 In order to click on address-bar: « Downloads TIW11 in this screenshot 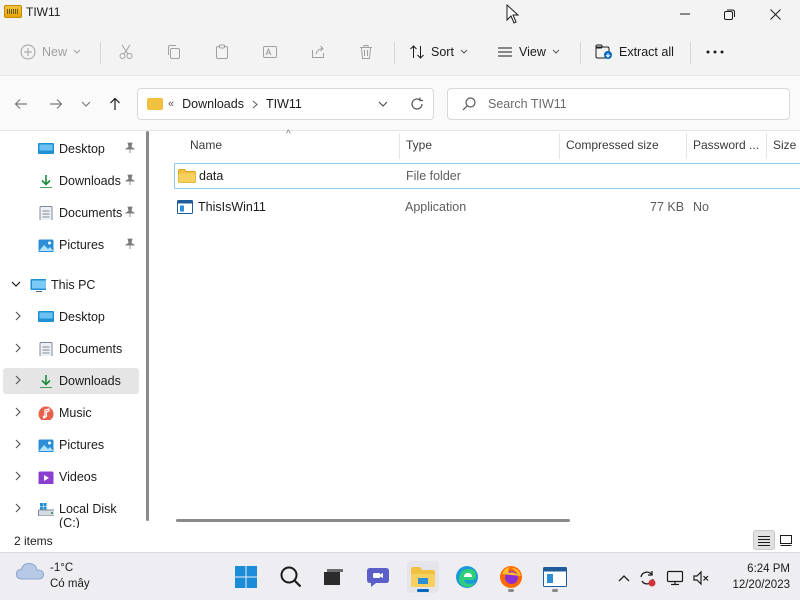, I will do `click(285, 104)`.